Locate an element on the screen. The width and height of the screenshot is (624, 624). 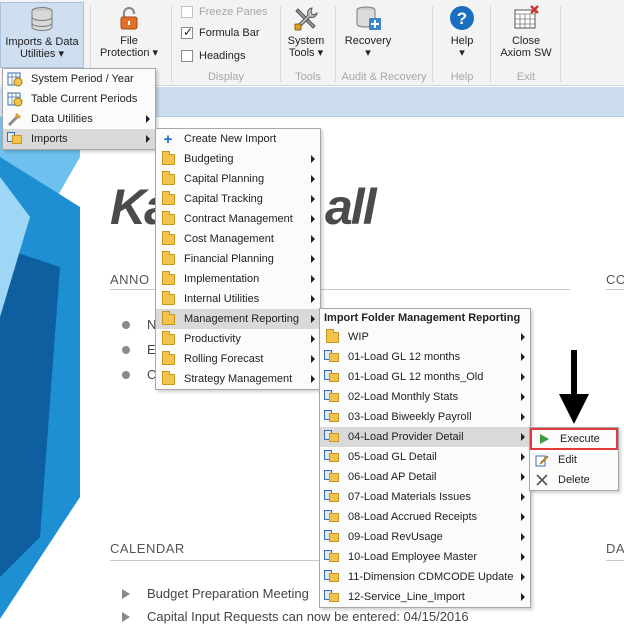
menu-item-capital-tracking: Capital Tracking is located at coordinates (238, 199).